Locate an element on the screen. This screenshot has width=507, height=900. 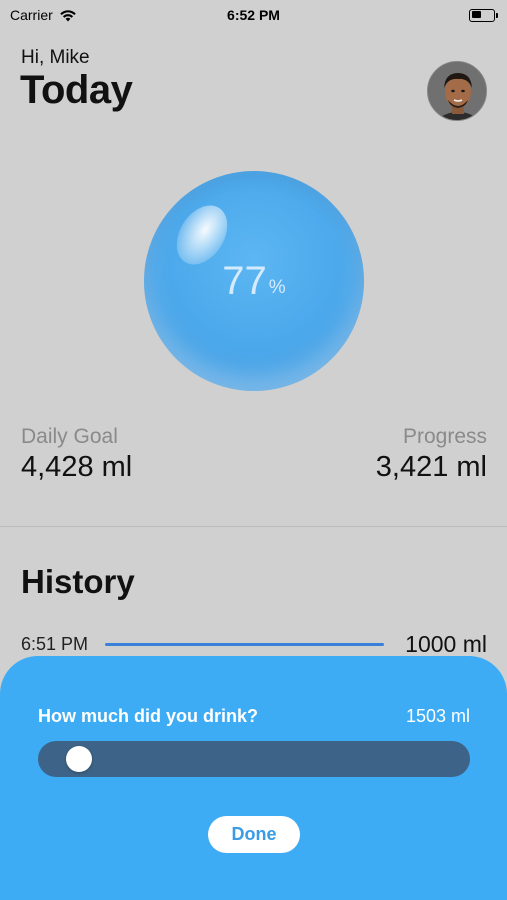
daily-goal-label: Daily Goal is located at coordinates (69, 436).